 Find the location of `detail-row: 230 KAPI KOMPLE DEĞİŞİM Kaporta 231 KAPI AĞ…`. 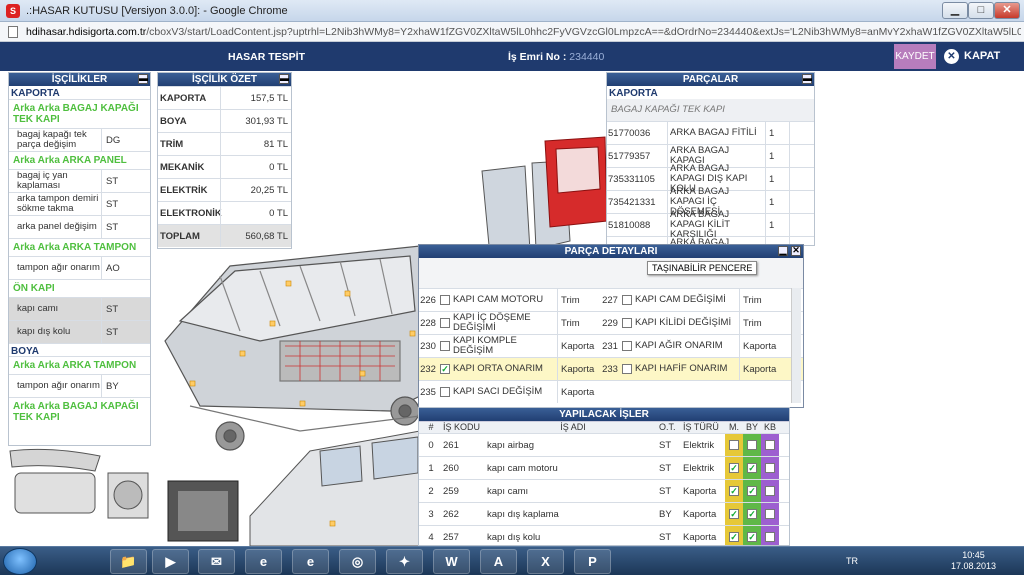

detail-row: 230 KAPI KOMPLE DEĞİŞİM Kaporta 231 KAPI AĞ… is located at coordinates (611, 345).